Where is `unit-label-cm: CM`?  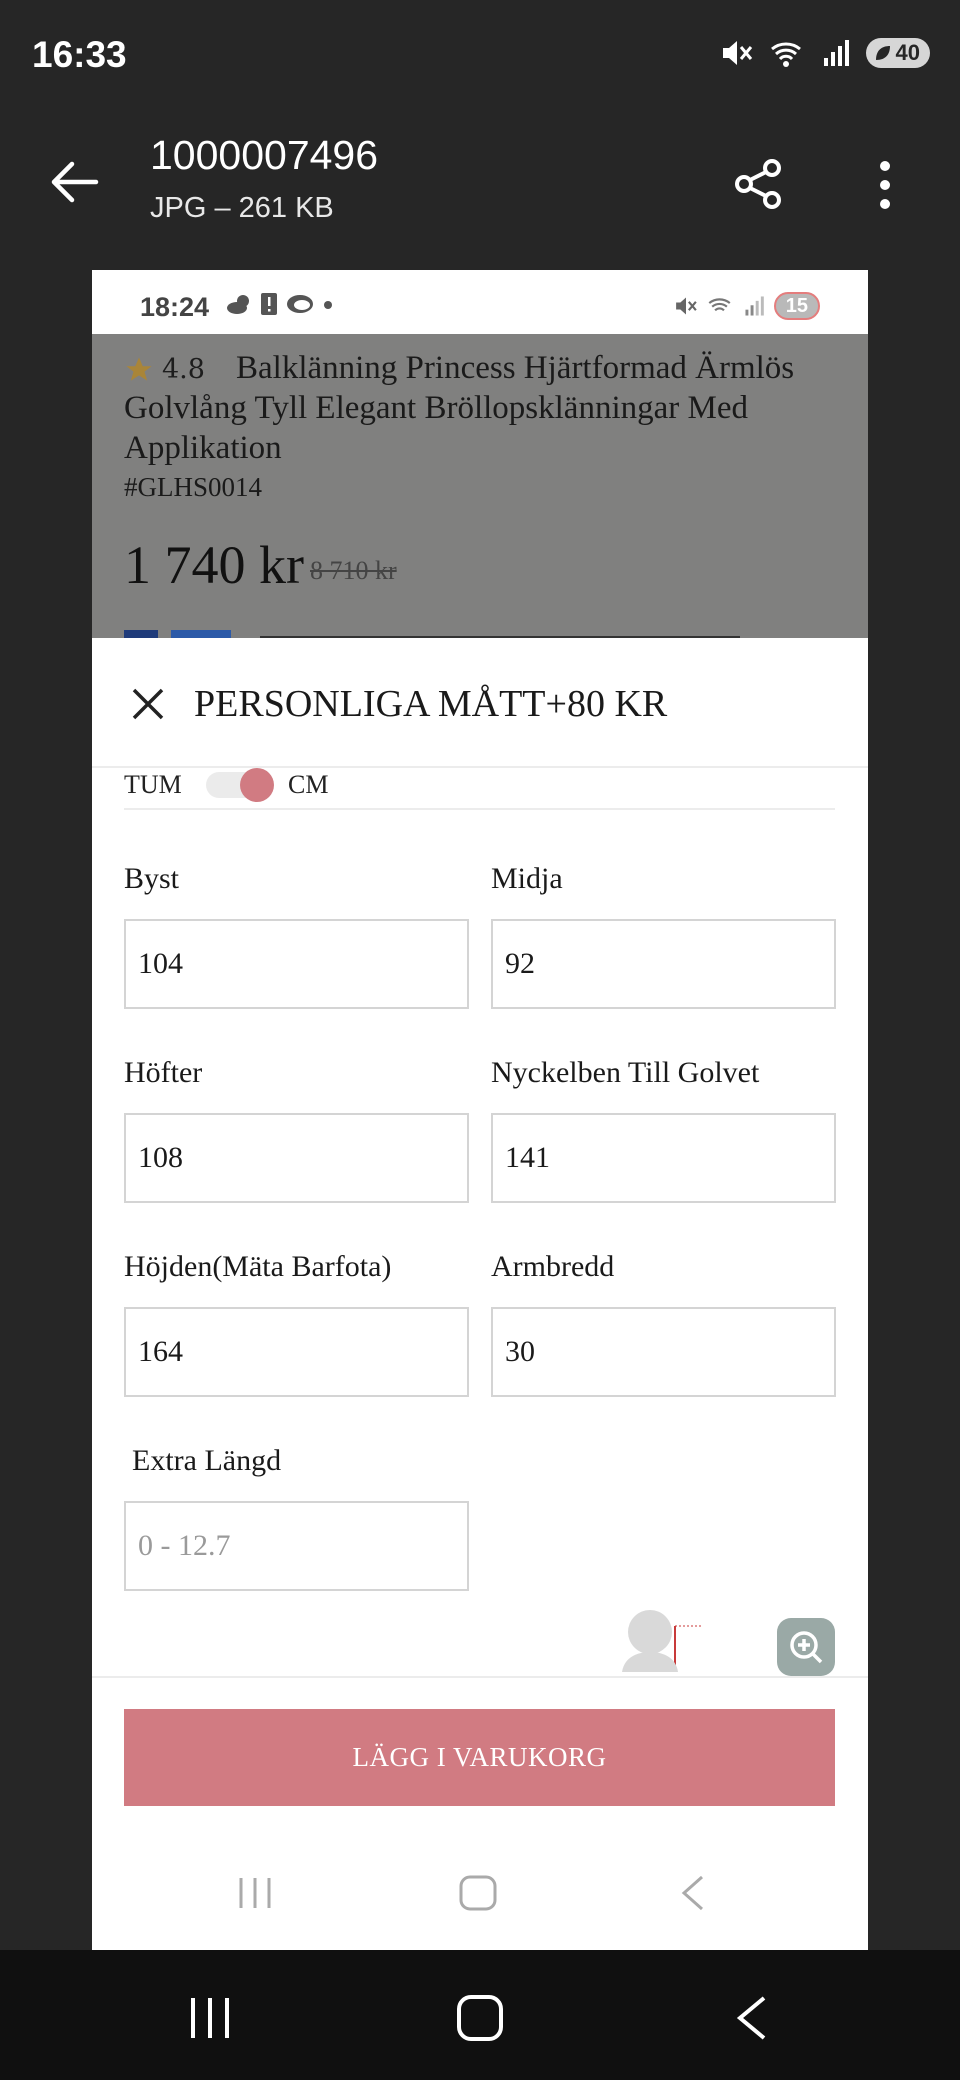 unit-label-cm: CM is located at coordinates (308, 785).